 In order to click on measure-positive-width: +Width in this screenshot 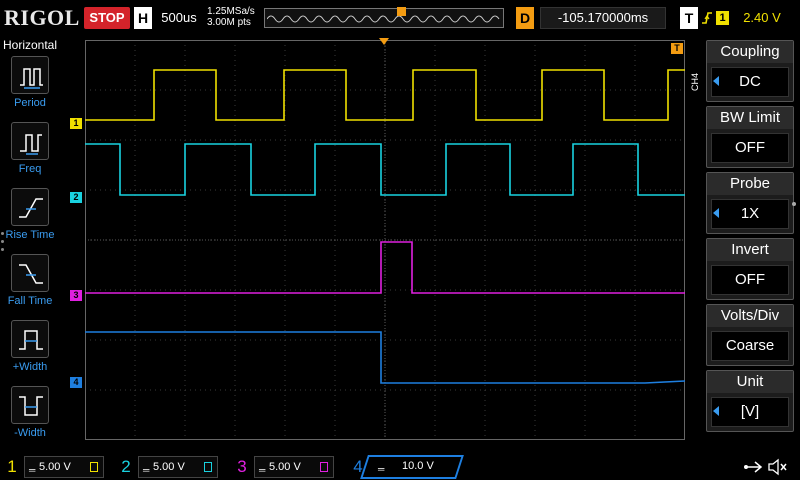, I will do `click(31, 350)`.